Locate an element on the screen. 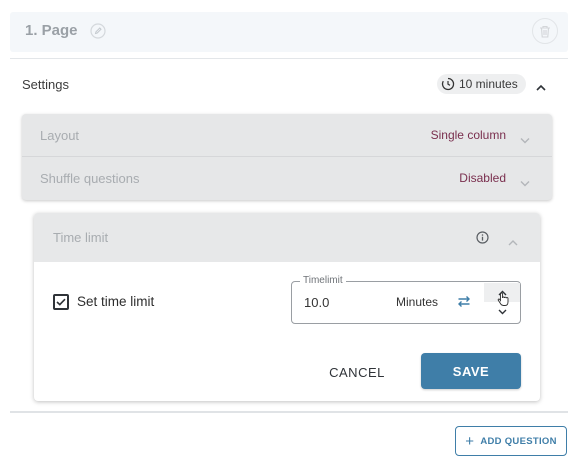 The height and width of the screenshot is (470, 577). delete-page-button is located at coordinates (545, 31).